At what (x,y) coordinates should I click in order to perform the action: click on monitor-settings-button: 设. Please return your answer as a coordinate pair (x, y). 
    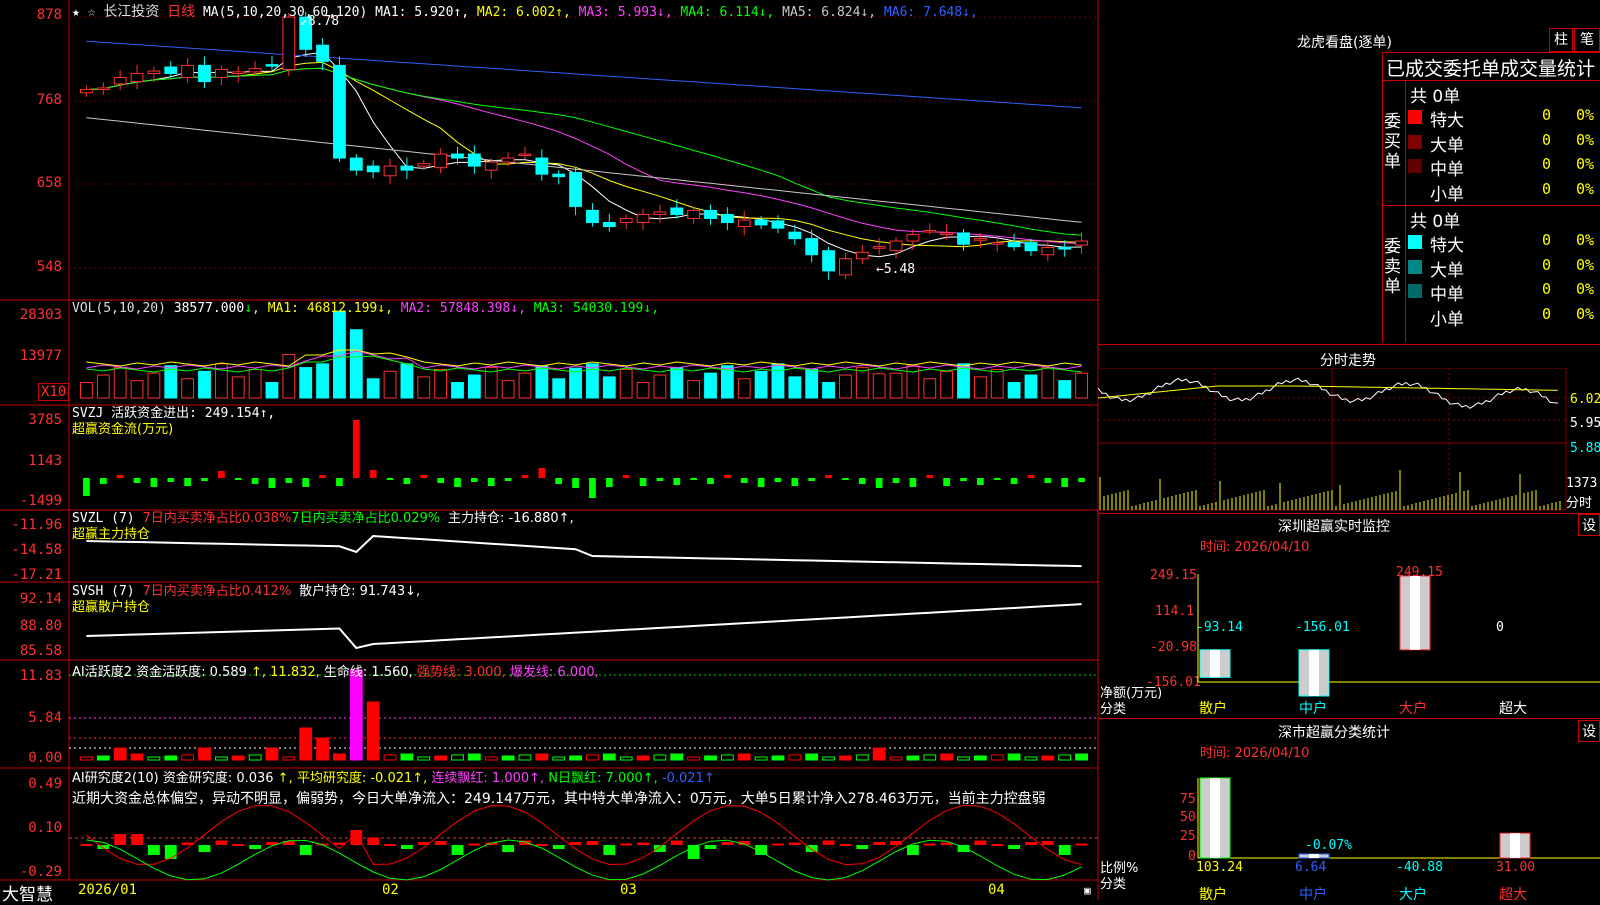
    Looking at the image, I should click on (1589, 525).